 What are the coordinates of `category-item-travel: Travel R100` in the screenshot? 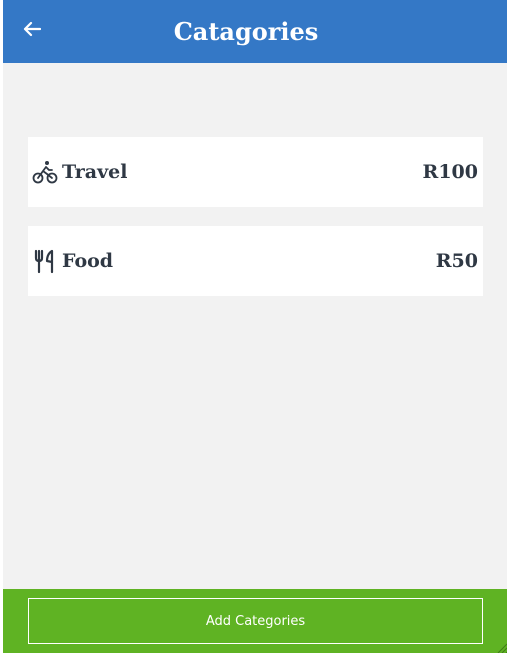 It's located at (255, 172).